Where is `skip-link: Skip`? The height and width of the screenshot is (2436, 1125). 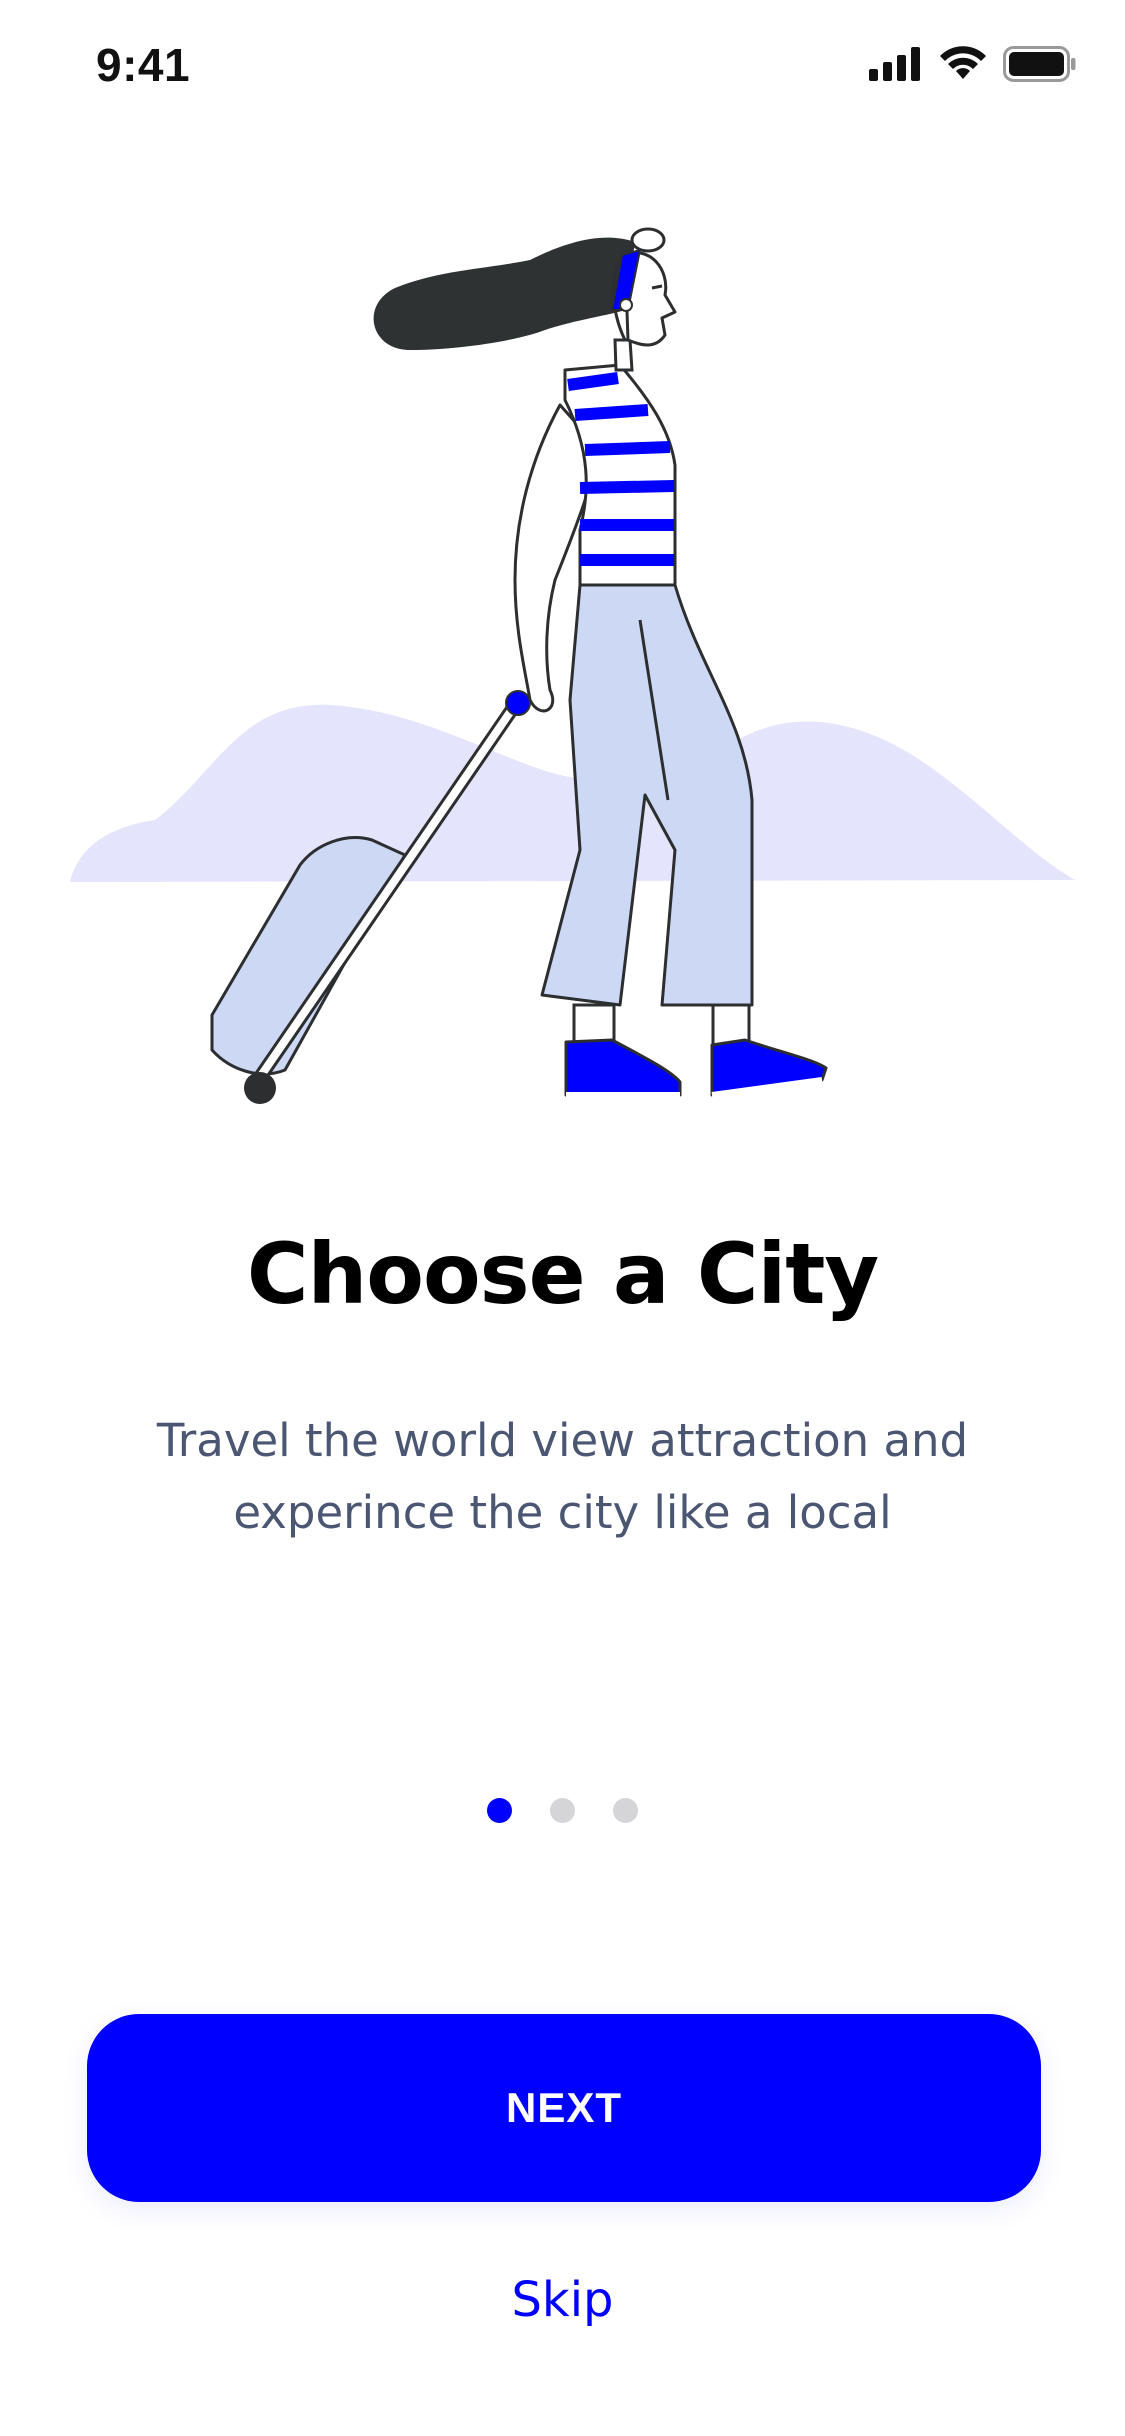 skip-link: Skip is located at coordinates (562, 2300).